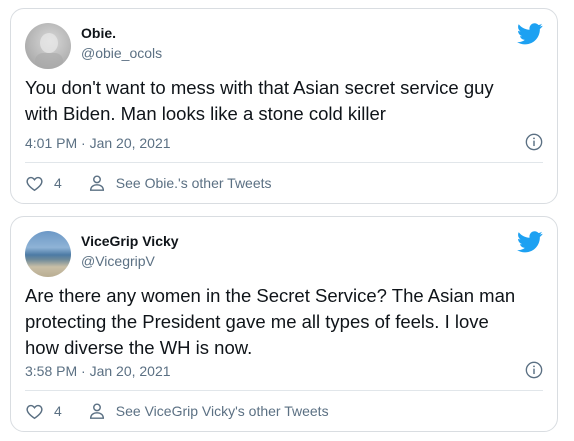  What do you see at coordinates (284, 183) in the screenshot?
I see `tweet-actions: 4 See Obie.'s other Tweets` at bounding box center [284, 183].